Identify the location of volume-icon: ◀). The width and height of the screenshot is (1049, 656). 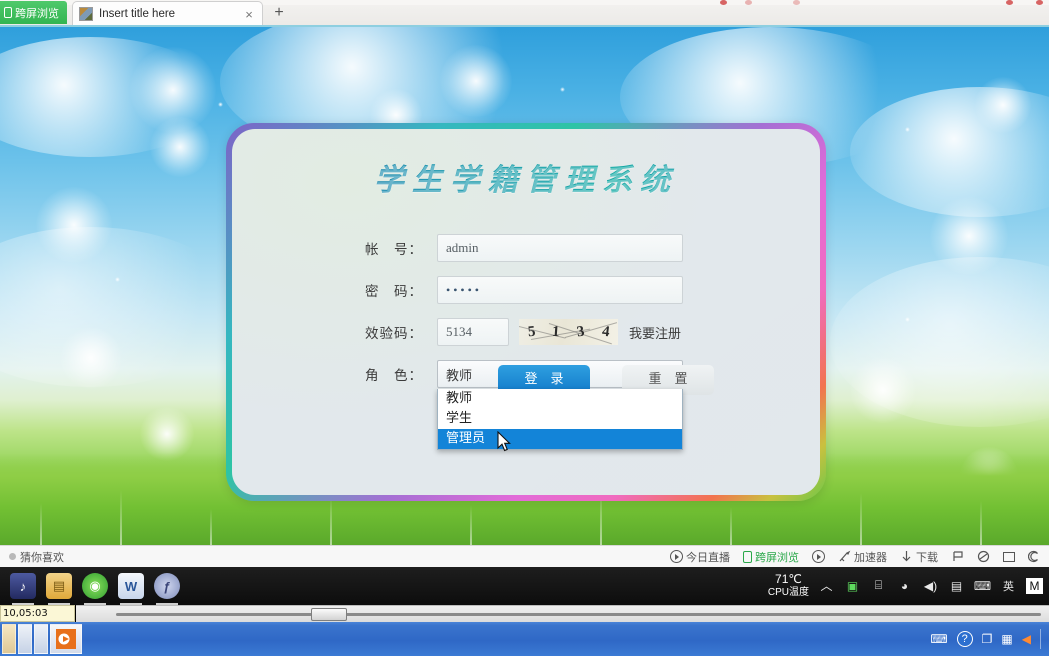
(930, 586).